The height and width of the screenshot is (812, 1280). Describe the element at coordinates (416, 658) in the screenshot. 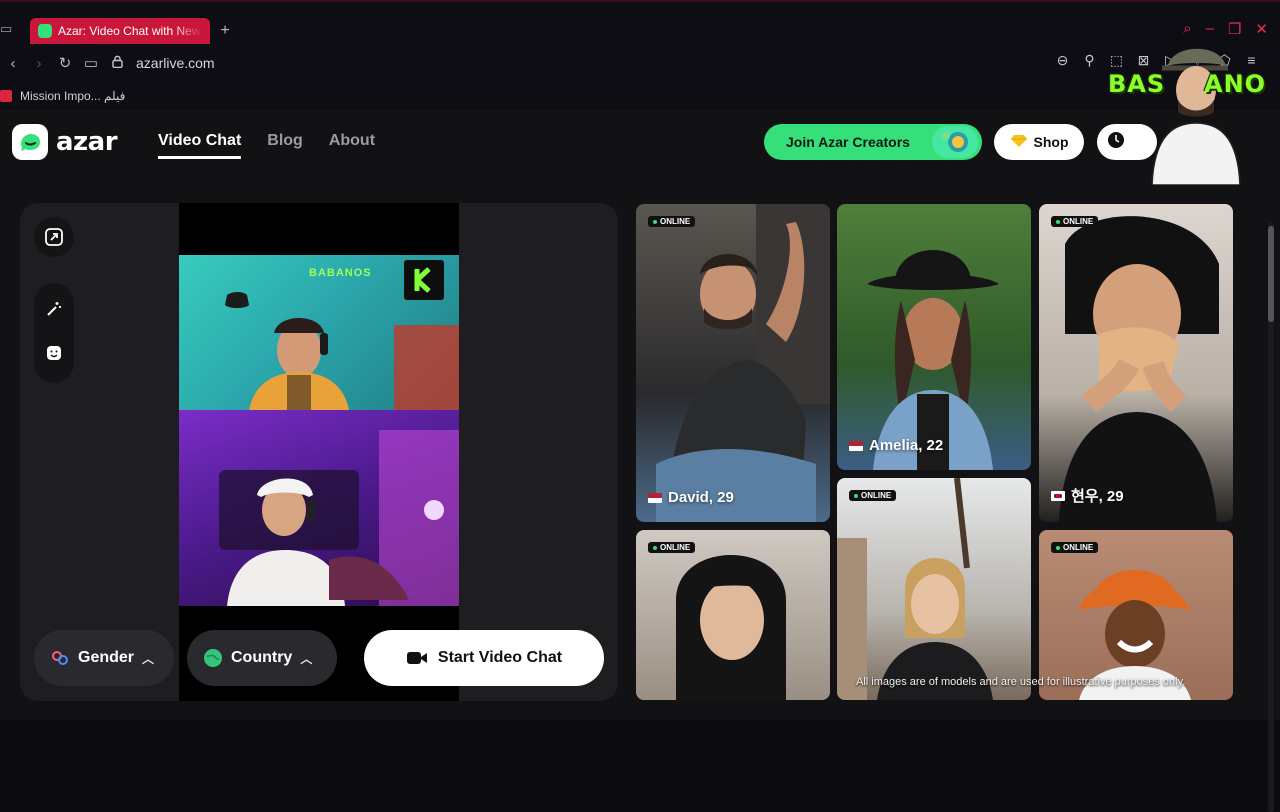

I see `video-camera-icon` at that location.